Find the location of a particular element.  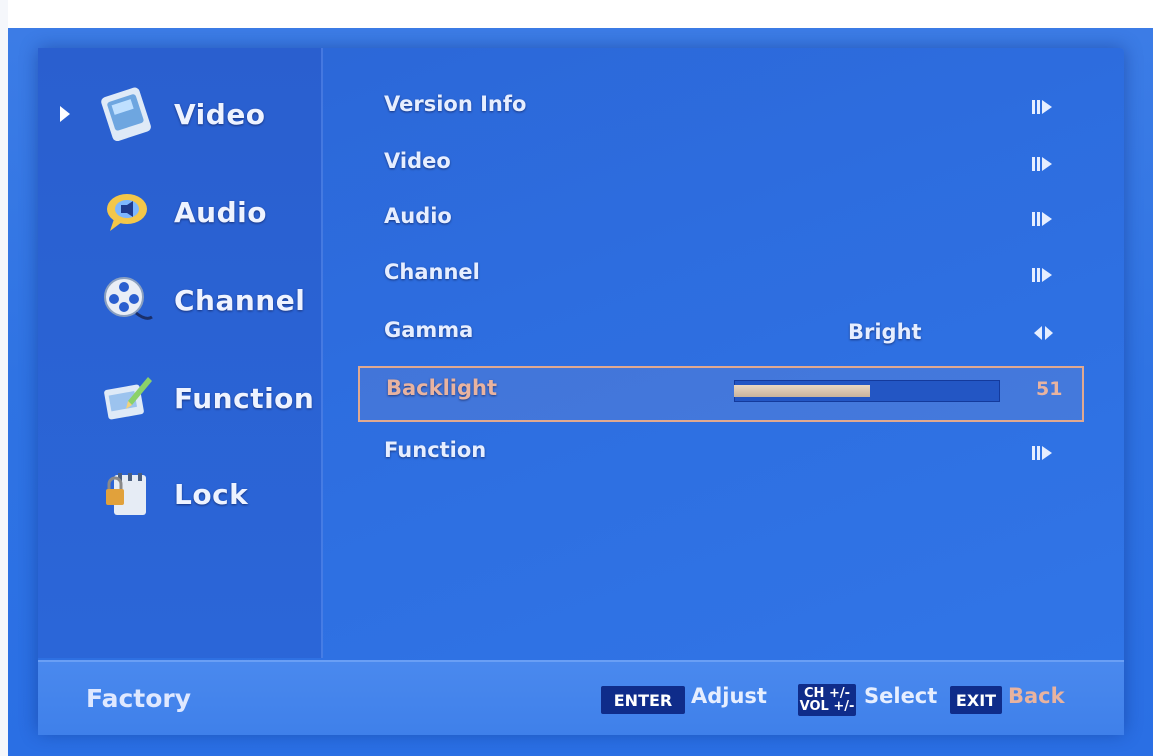

sidebar-item-function: Function is located at coordinates (179, 398).